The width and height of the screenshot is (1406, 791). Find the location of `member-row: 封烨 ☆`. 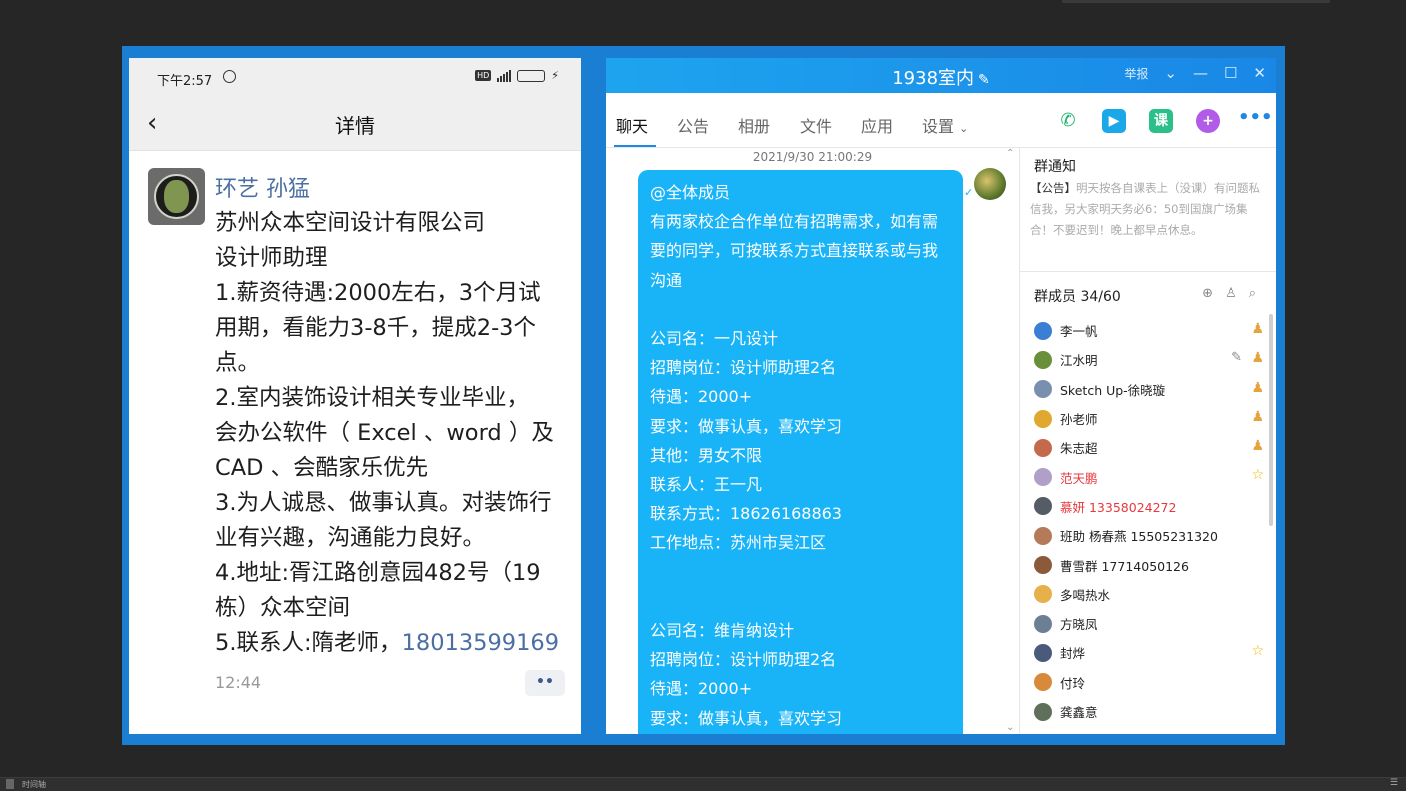

member-row: 封烨 ☆ is located at coordinates (1149, 652).